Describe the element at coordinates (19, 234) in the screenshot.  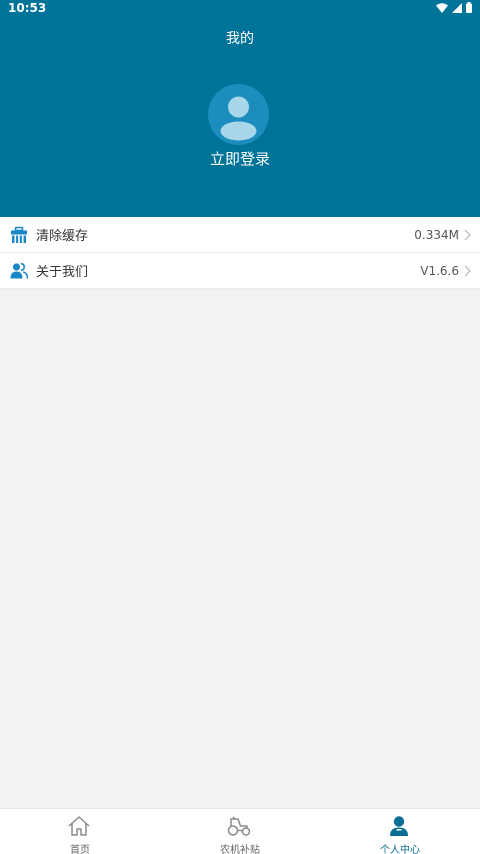
I see `toolbox-icon` at that location.